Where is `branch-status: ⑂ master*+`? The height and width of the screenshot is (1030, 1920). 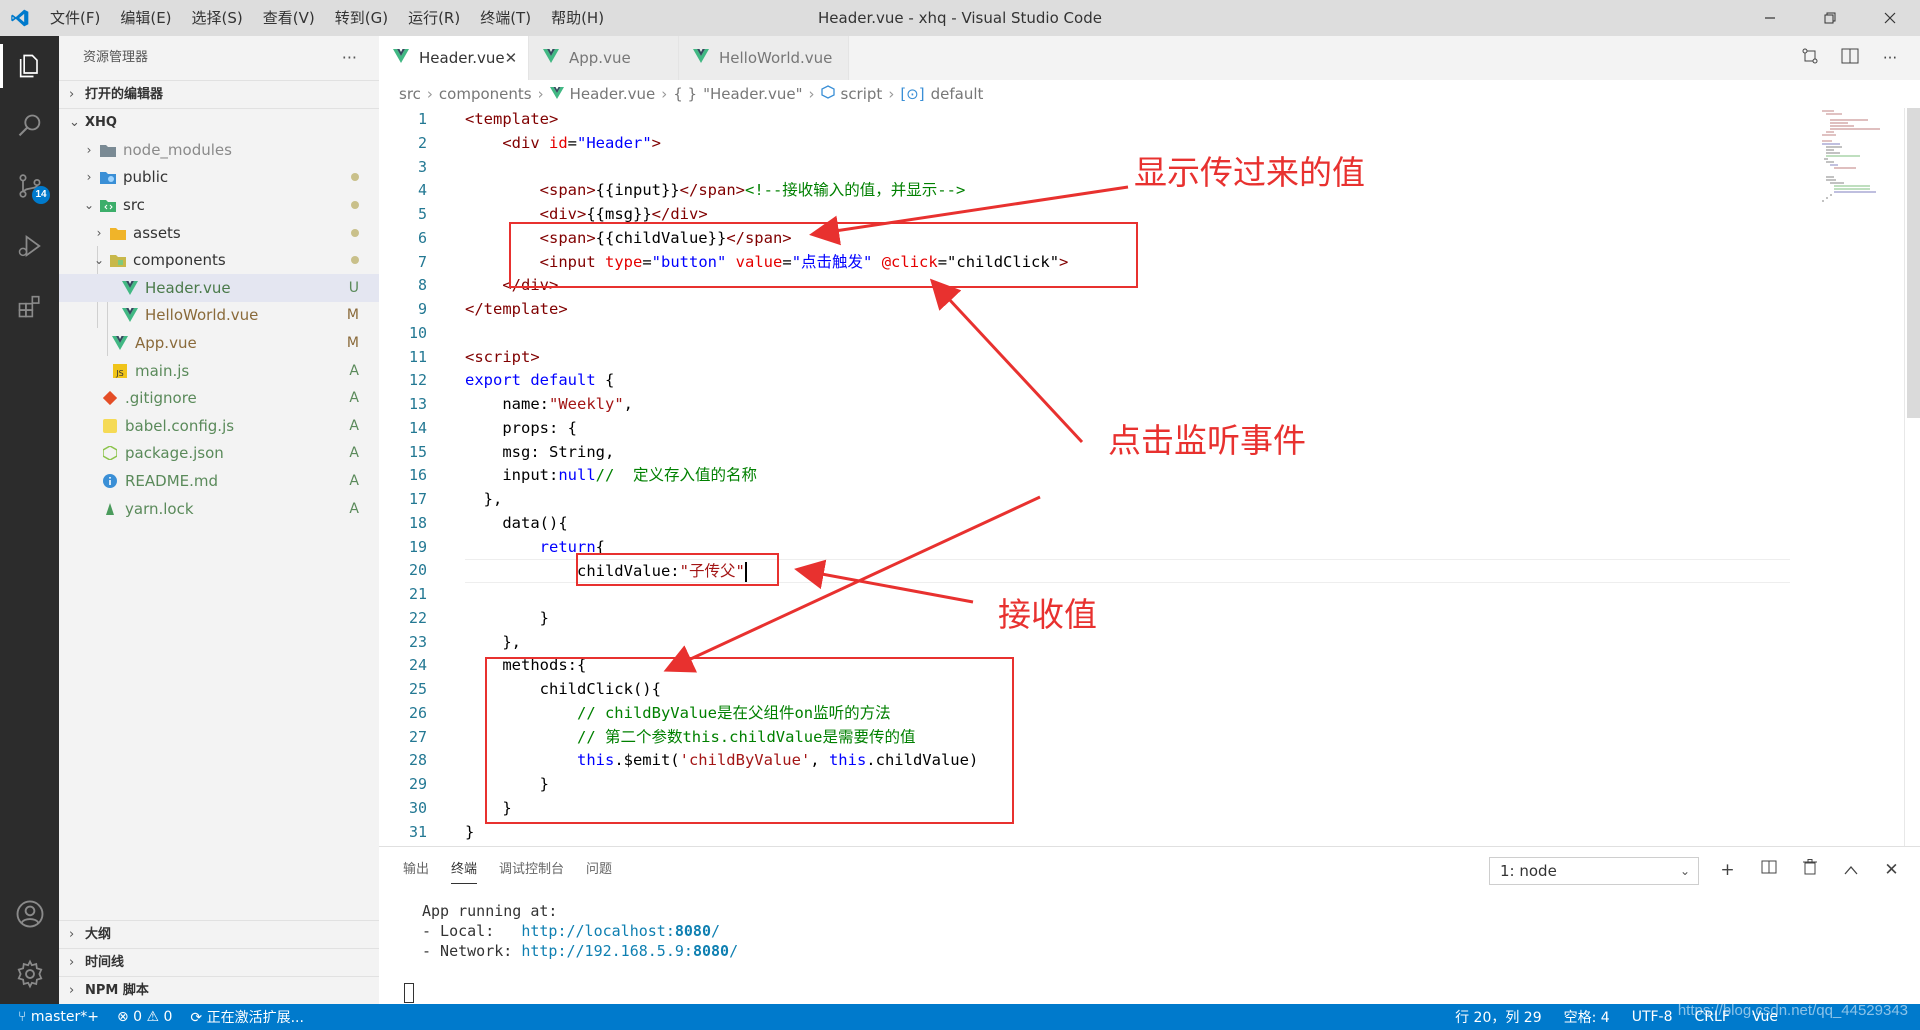
branch-status: ⑂ master*+ is located at coordinates (58, 1017).